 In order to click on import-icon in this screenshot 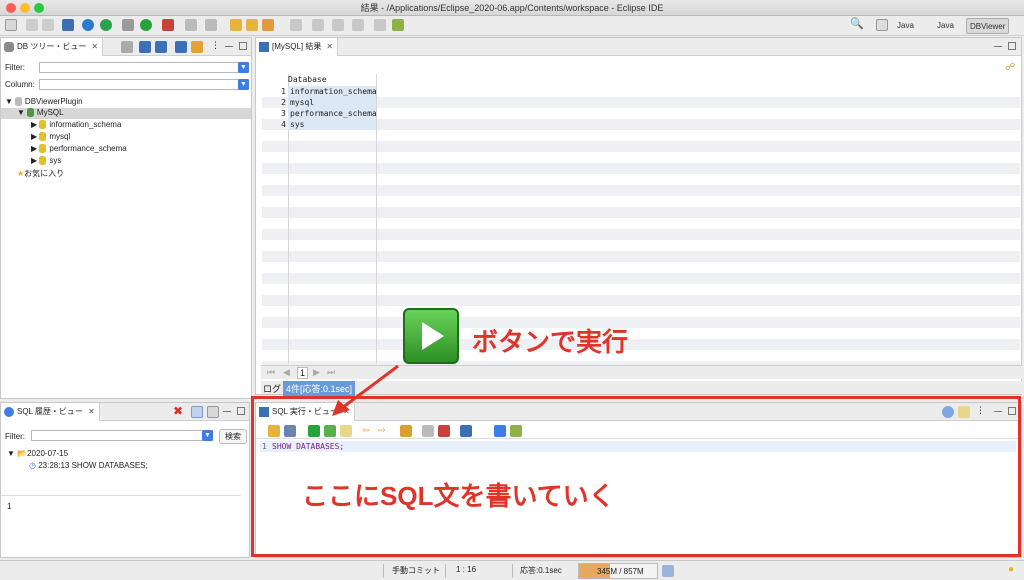, I will do `click(145, 47)`.